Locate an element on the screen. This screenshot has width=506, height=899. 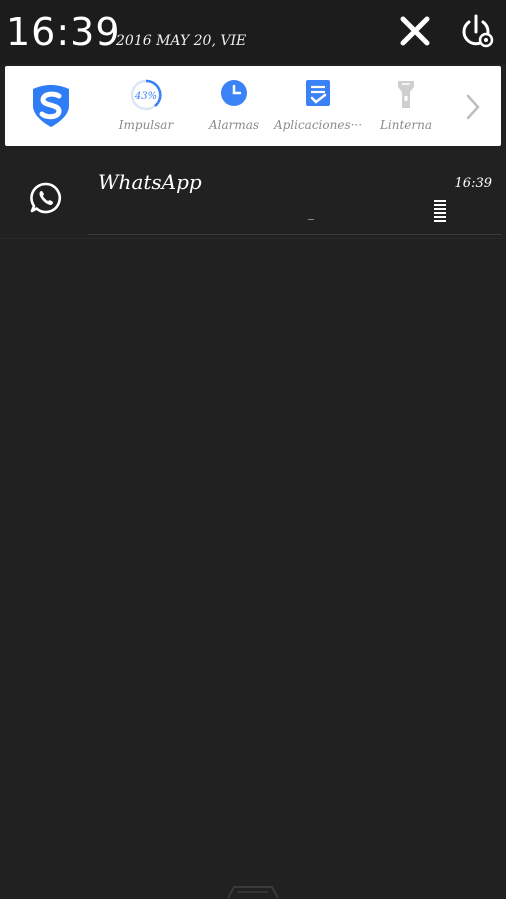
close-icon is located at coordinates (415, 31).